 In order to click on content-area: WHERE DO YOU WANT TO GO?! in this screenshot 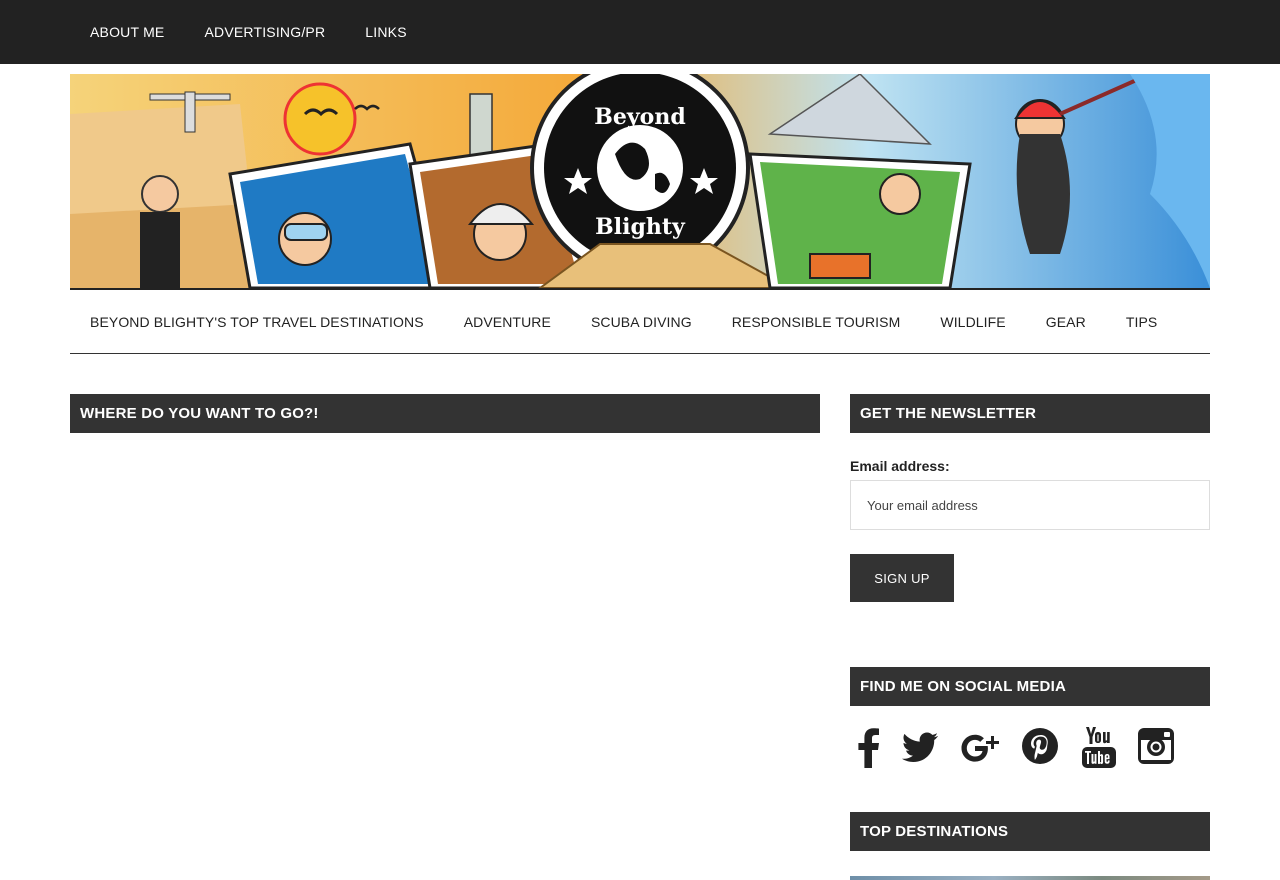, I will do `click(445, 413)`.